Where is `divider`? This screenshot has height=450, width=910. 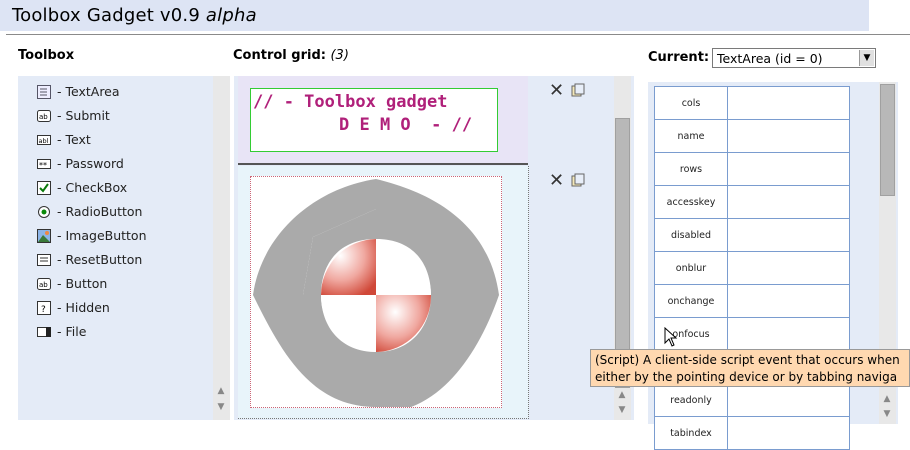
divider is located at coordinates (458, 34).